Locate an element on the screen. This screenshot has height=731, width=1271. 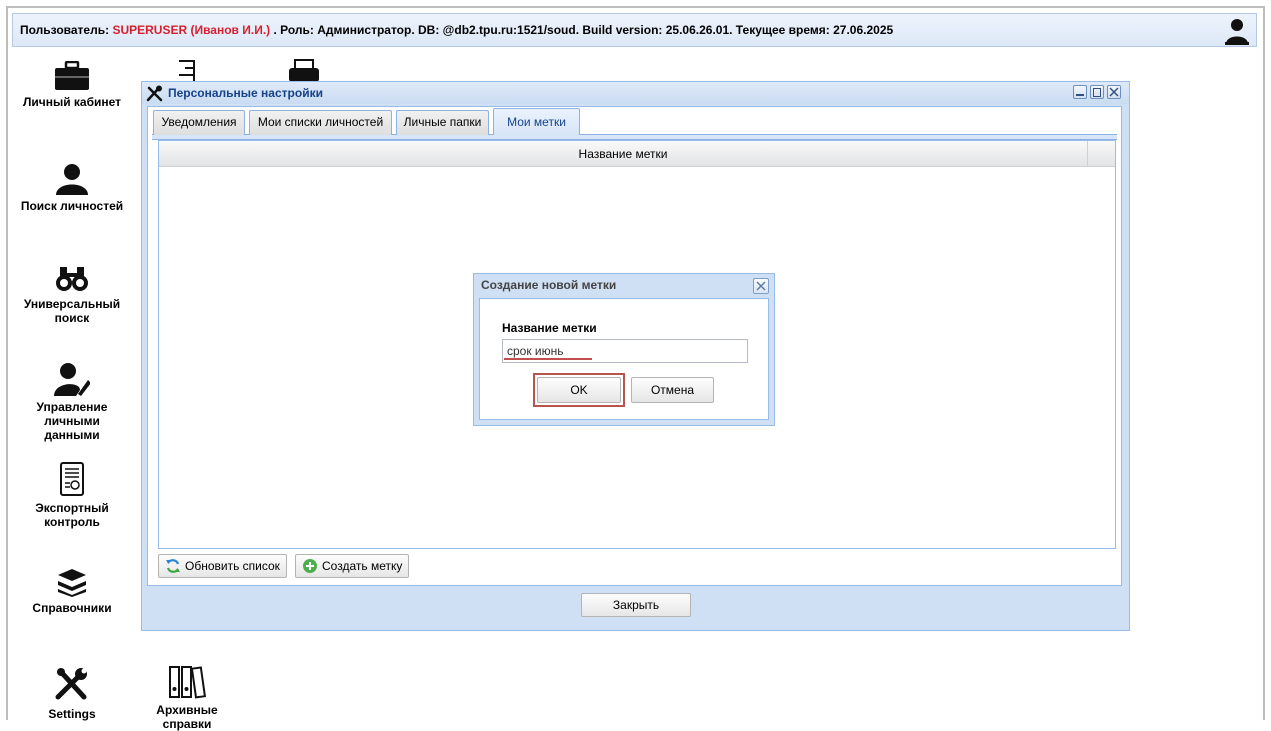
column-header-filler is located at coordinates (1101, 154).